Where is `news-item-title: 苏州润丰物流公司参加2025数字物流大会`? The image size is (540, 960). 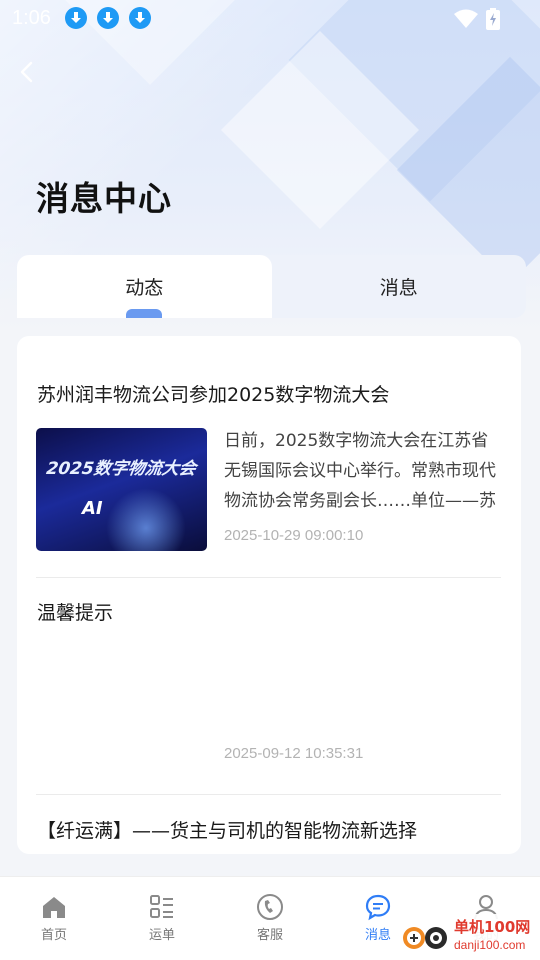
news-item-title: 苏州润丰物流公司参加2025数字物流大会 is located at coordinates (213, 393).